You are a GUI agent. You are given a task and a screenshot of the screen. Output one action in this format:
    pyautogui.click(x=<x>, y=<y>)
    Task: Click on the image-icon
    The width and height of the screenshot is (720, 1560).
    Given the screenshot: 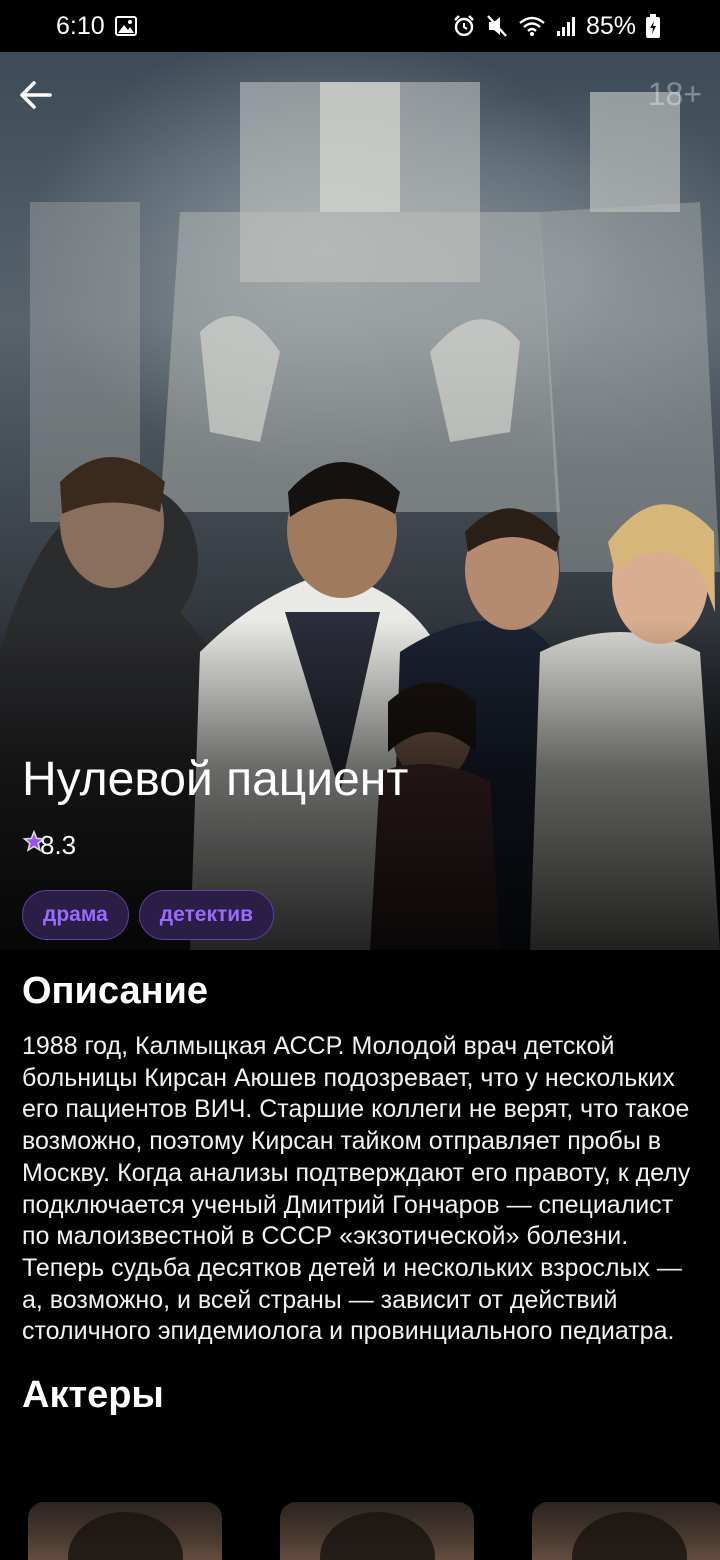 What is the action you would take?
    pyautogui.click(x=125, y=26)
    